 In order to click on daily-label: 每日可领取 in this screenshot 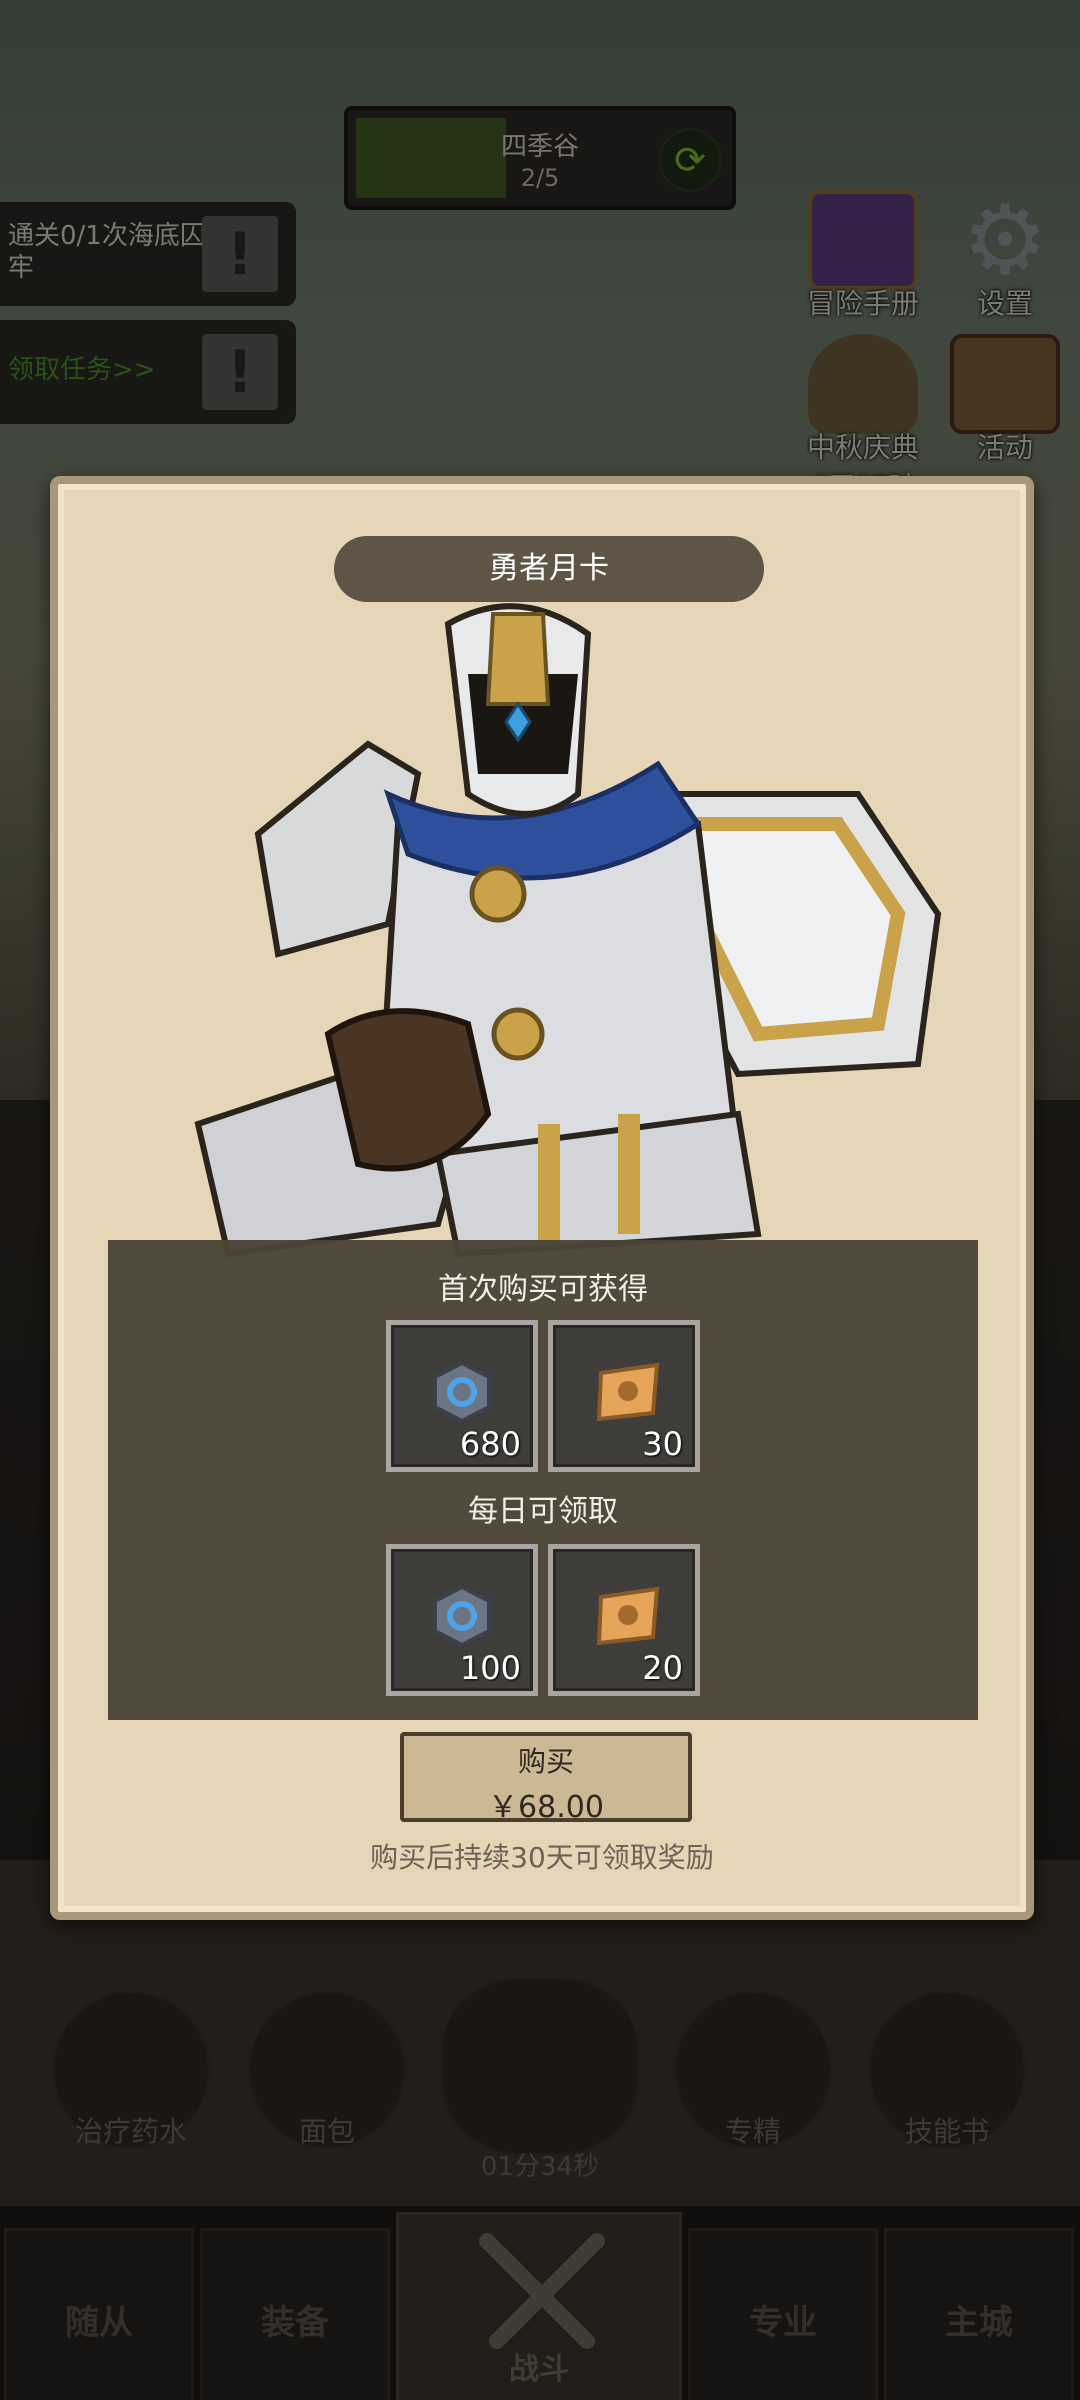, I will do `click(543, 1511)`.